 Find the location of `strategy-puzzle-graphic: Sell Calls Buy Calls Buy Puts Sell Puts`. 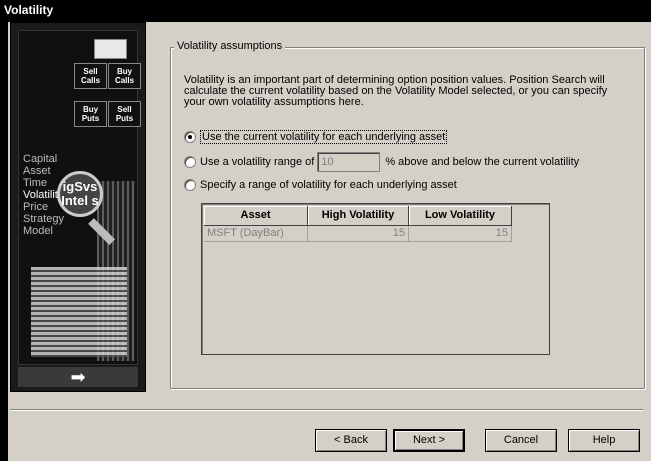

strategy-puzzle-graphic: Sell Calls Buy Calls Buy Puts Sell Puts is located at coordinates (109, 94).